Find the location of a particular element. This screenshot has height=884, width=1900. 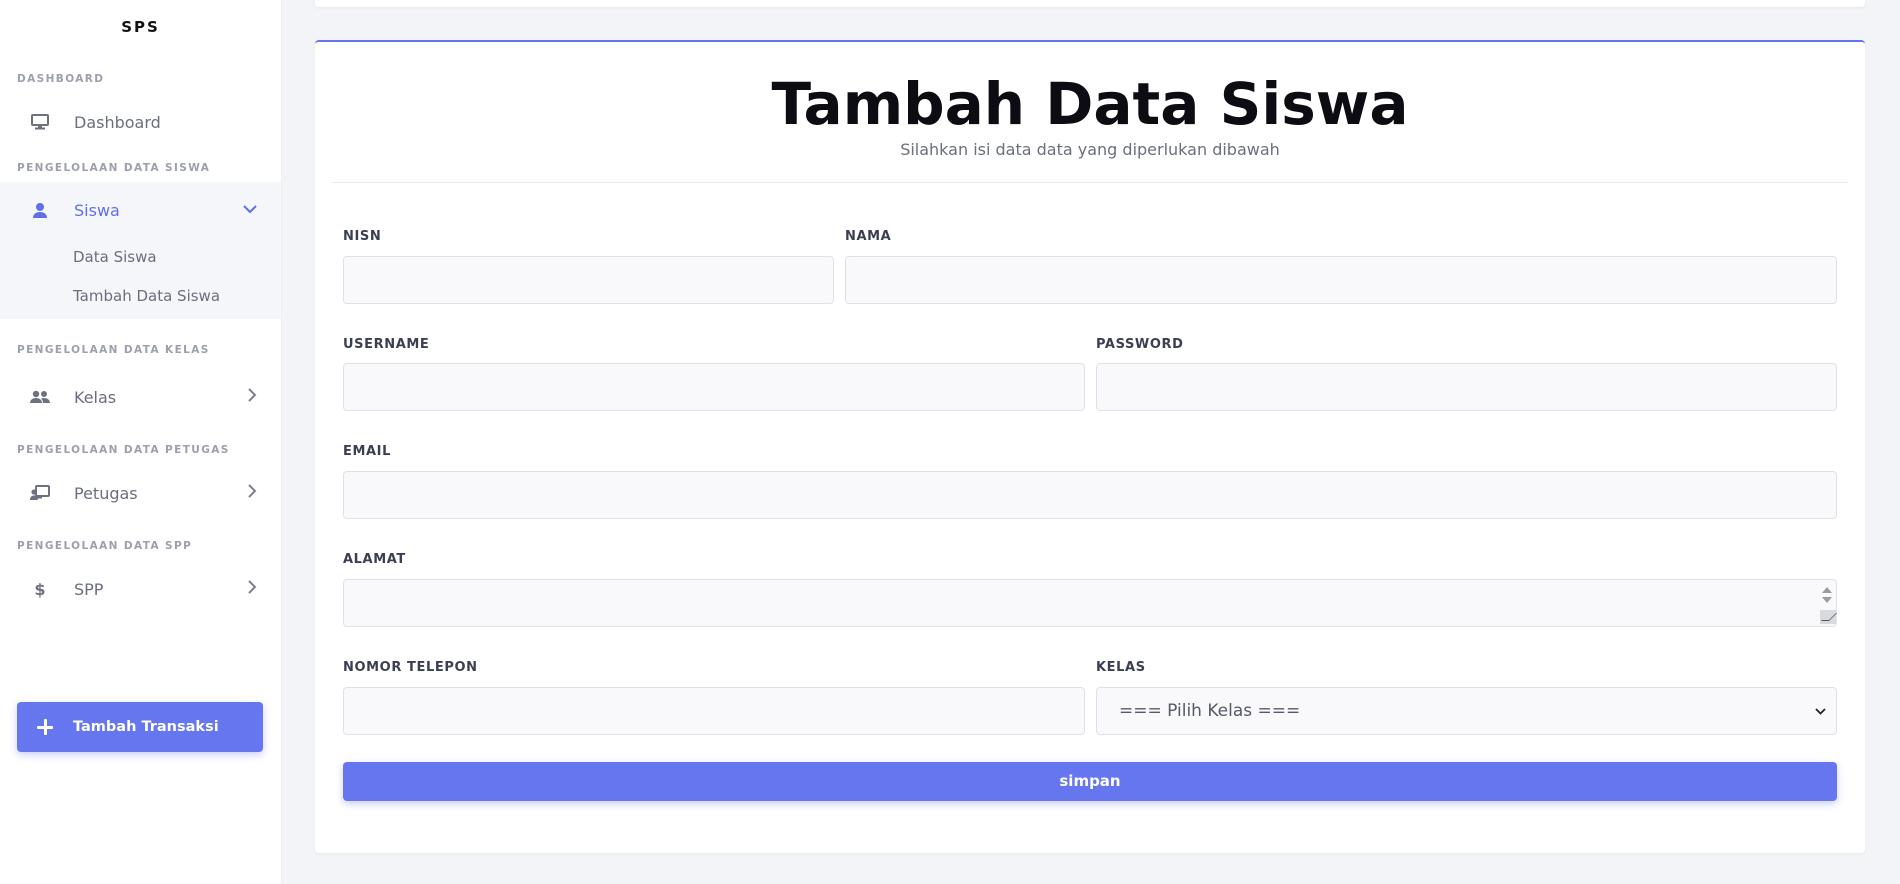

submenu-item-tambah-data-siswa: Tambah Data Siswa is located at coordinates (140, 298).